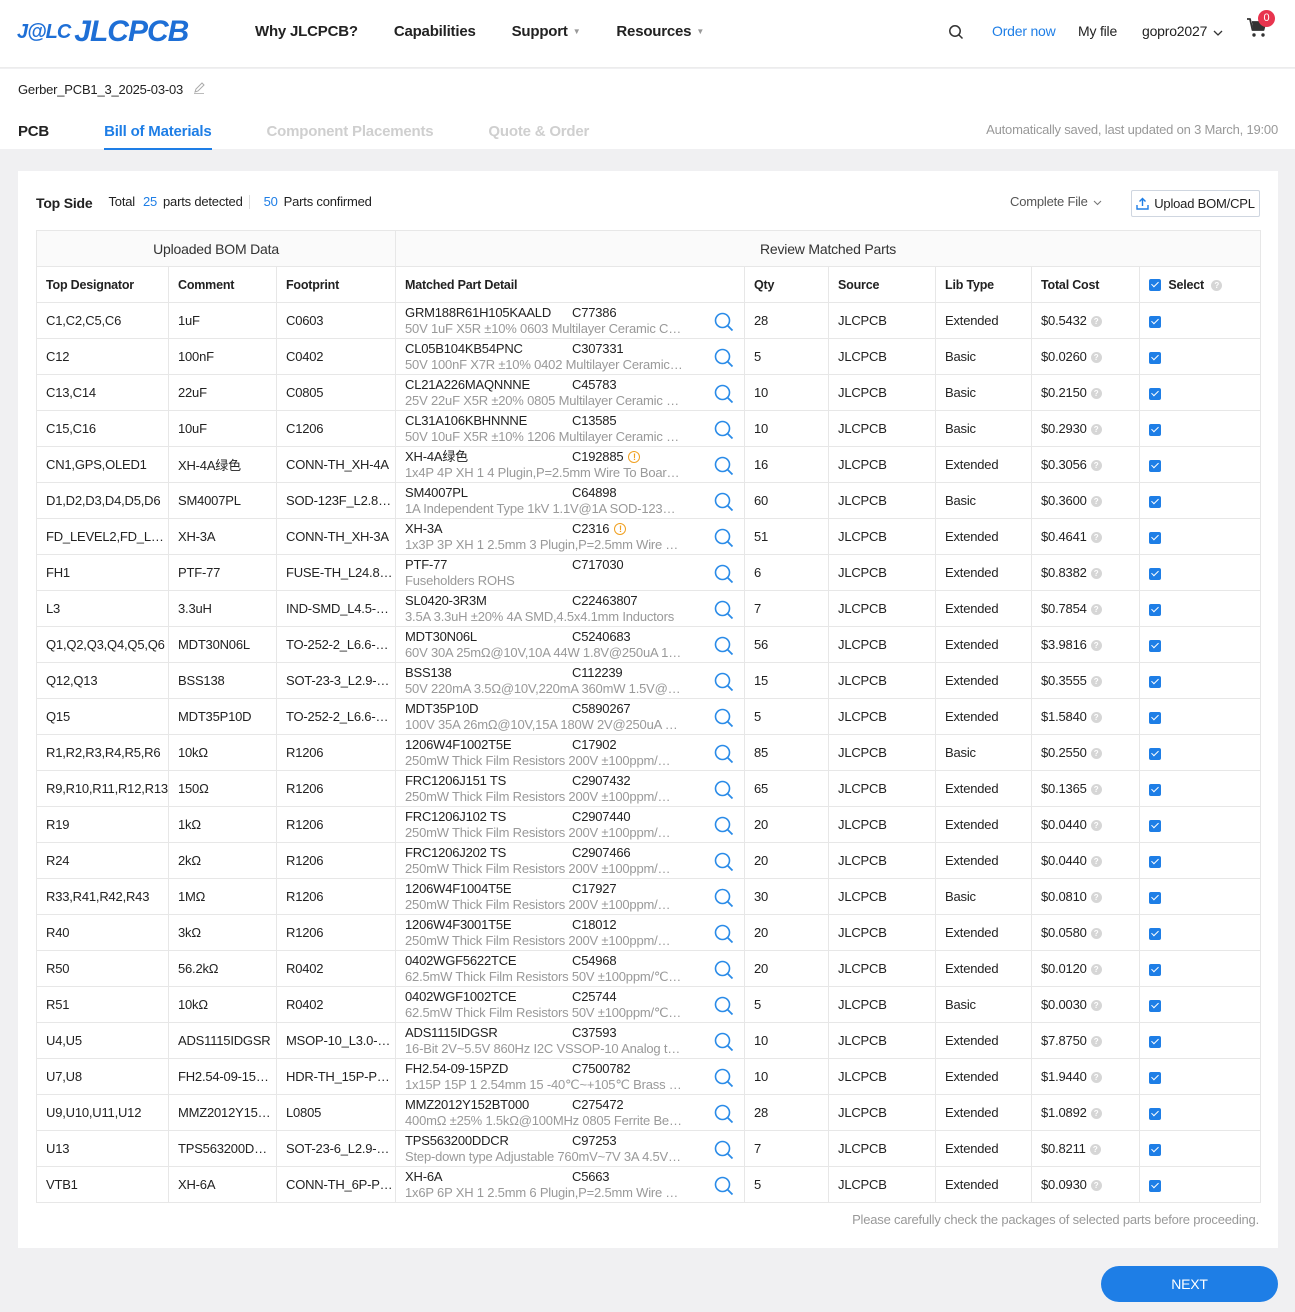  I want to click on order-now-link: Order now, so click(1024, 31).